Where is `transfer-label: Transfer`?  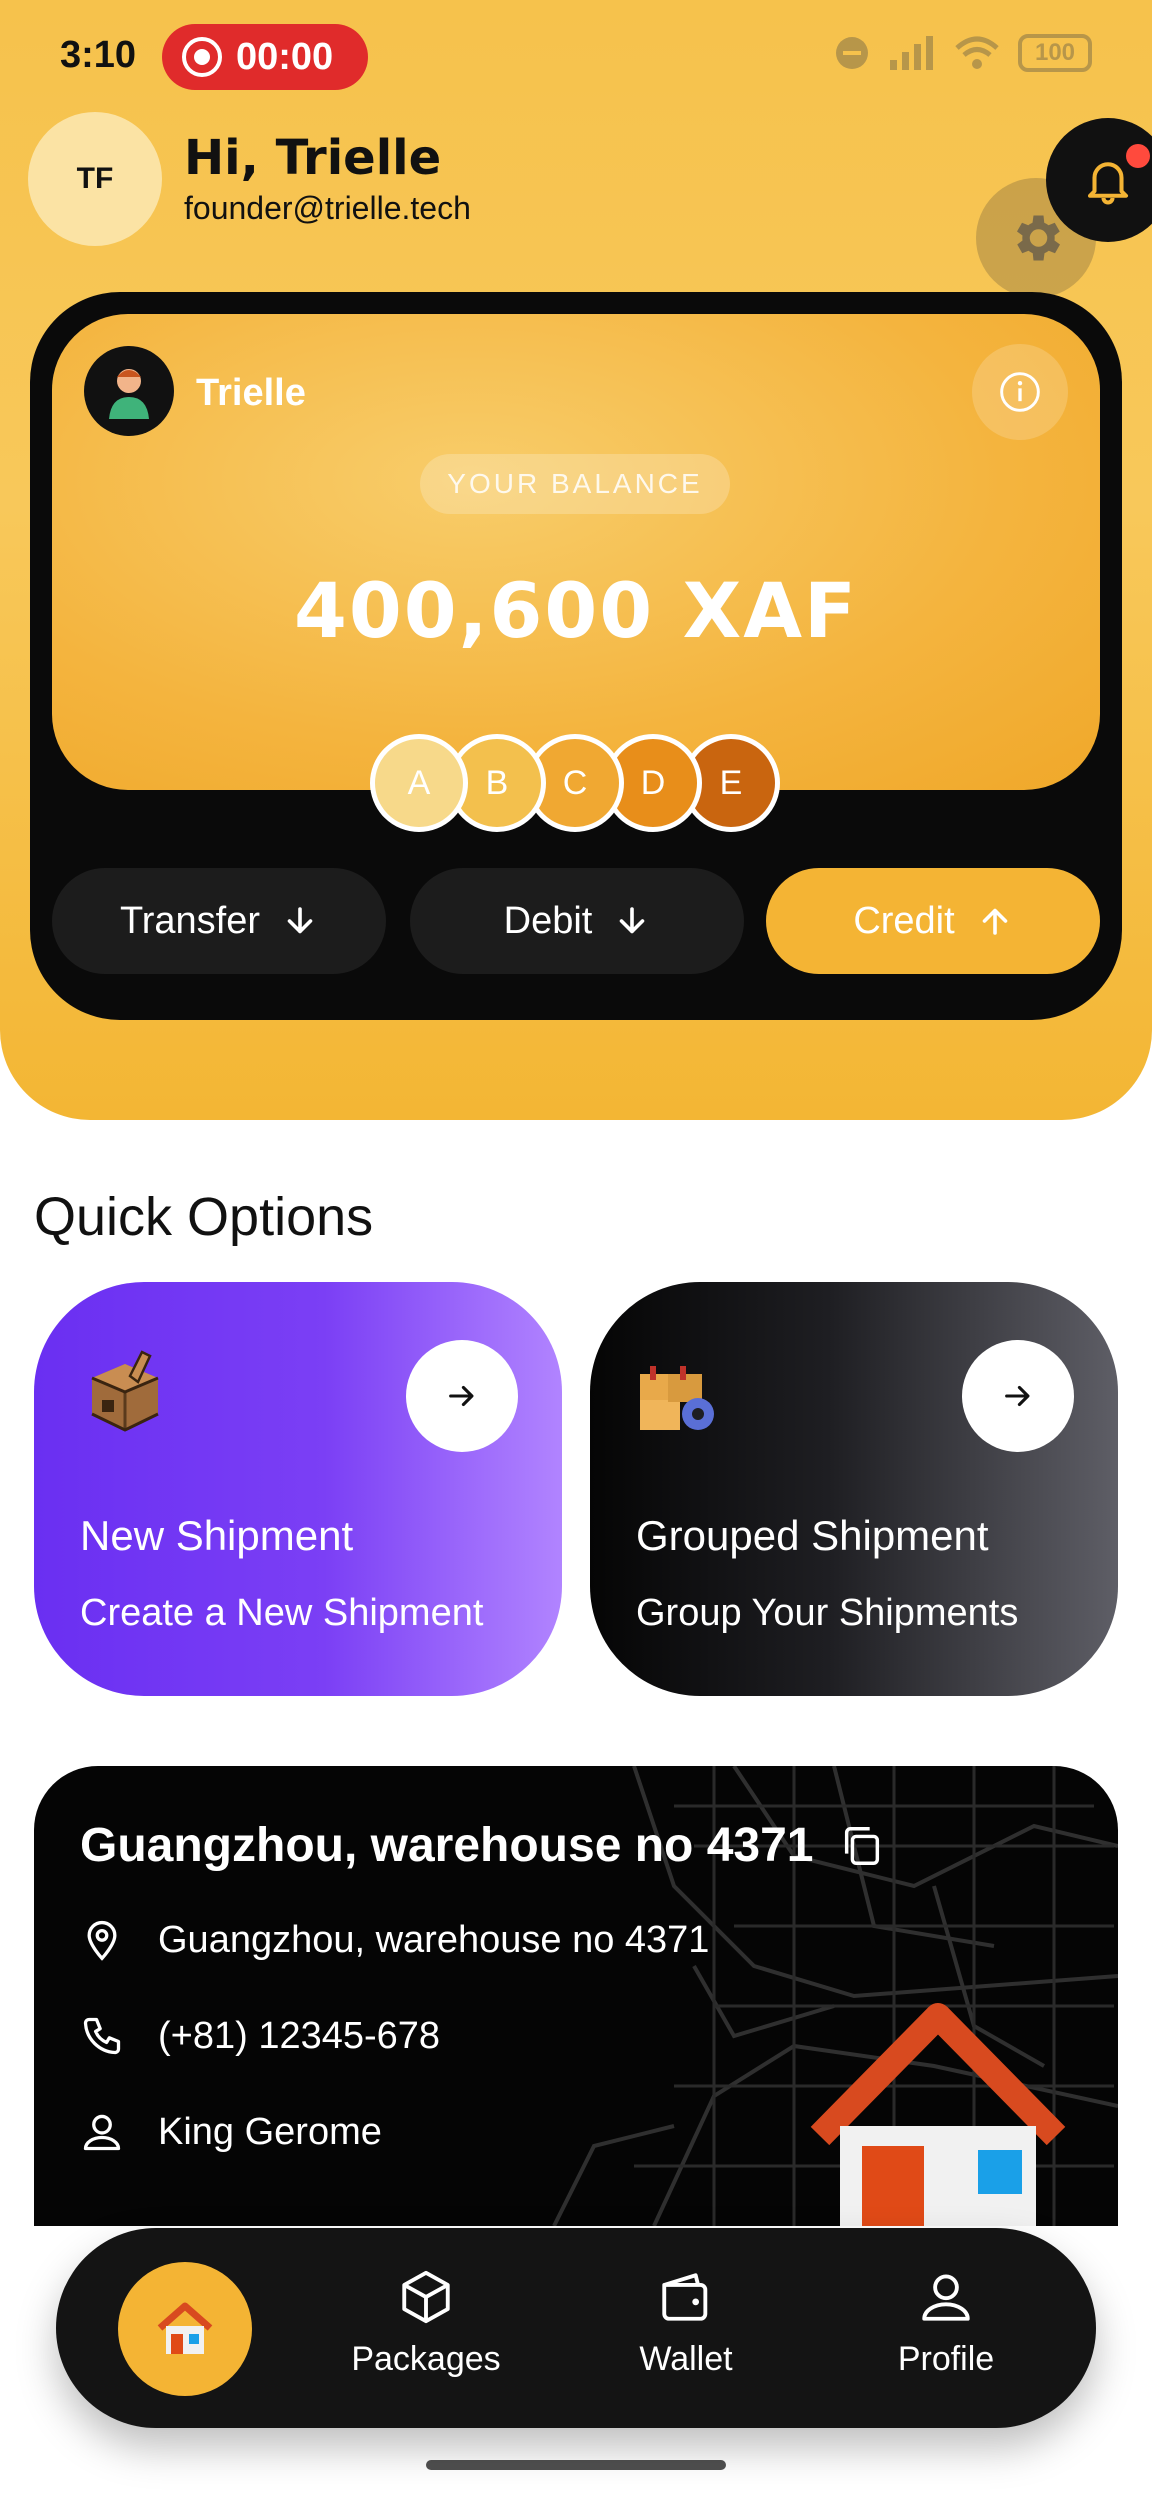 transfer-label: Transfer is located at coordinates (190, 920).